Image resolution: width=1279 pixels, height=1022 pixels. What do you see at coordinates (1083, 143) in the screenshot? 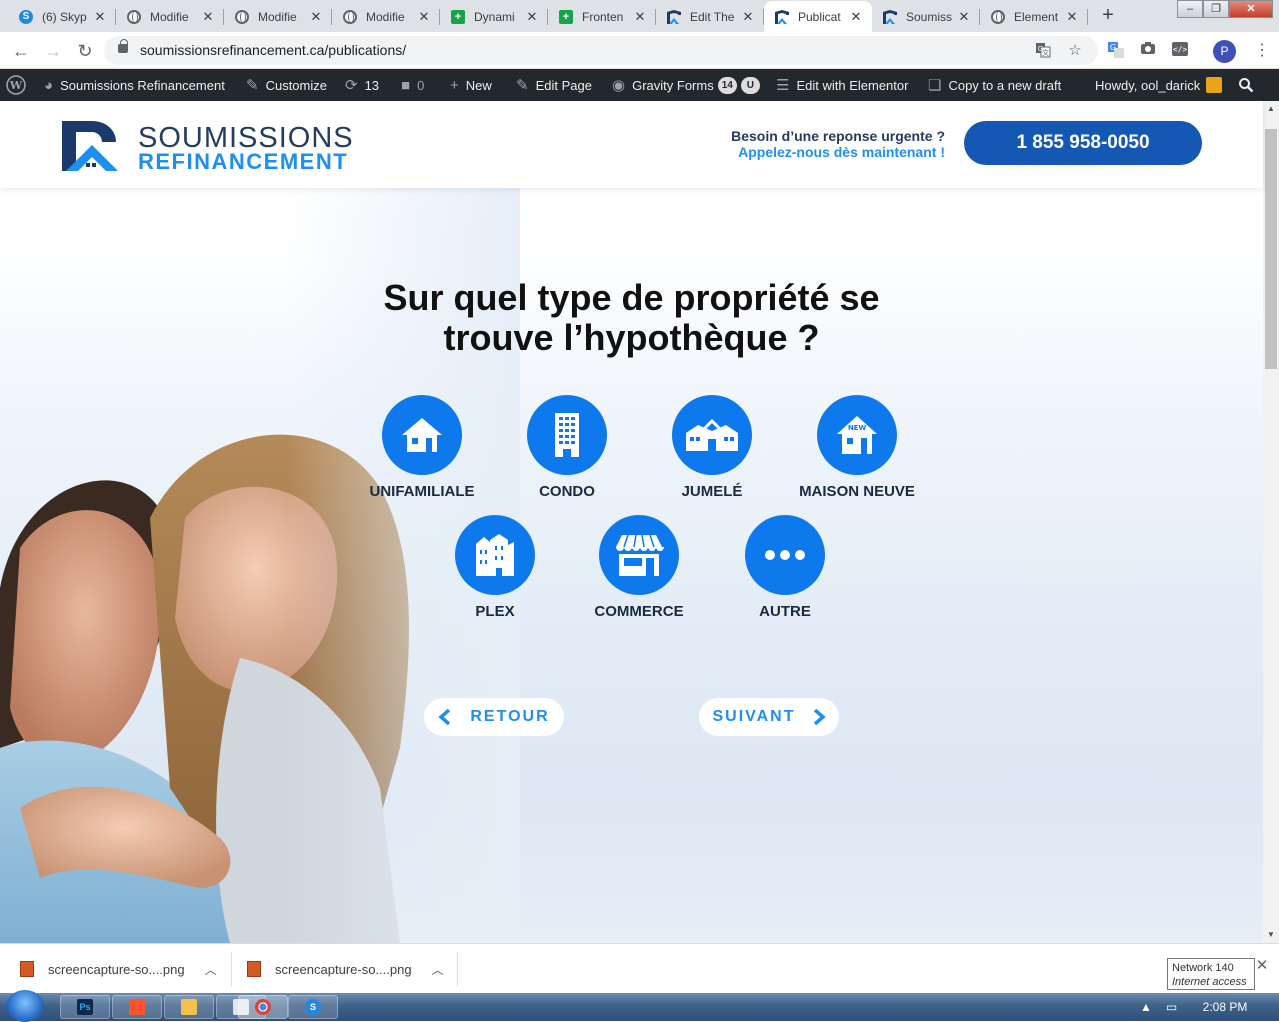
I see `phone-button: 1 855 958-0050` at bounding box center [1083, 143].